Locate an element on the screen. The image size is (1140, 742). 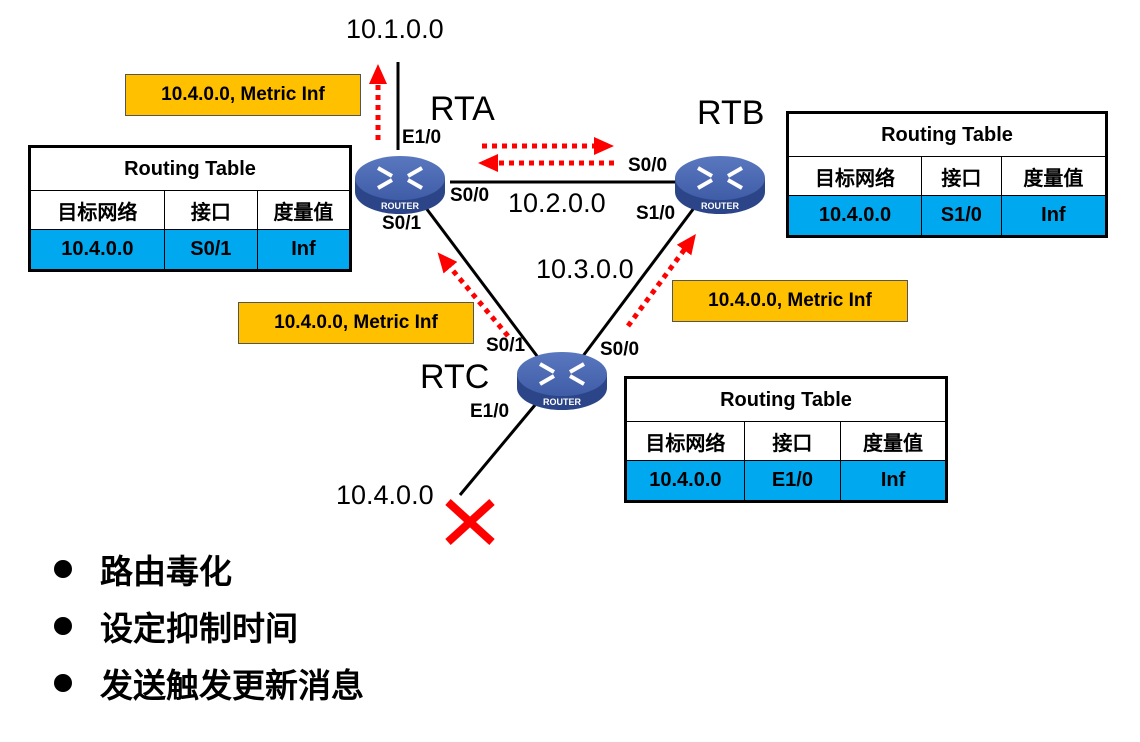
bullet-text: 路由毒化 is located at coordinates (166, 571).